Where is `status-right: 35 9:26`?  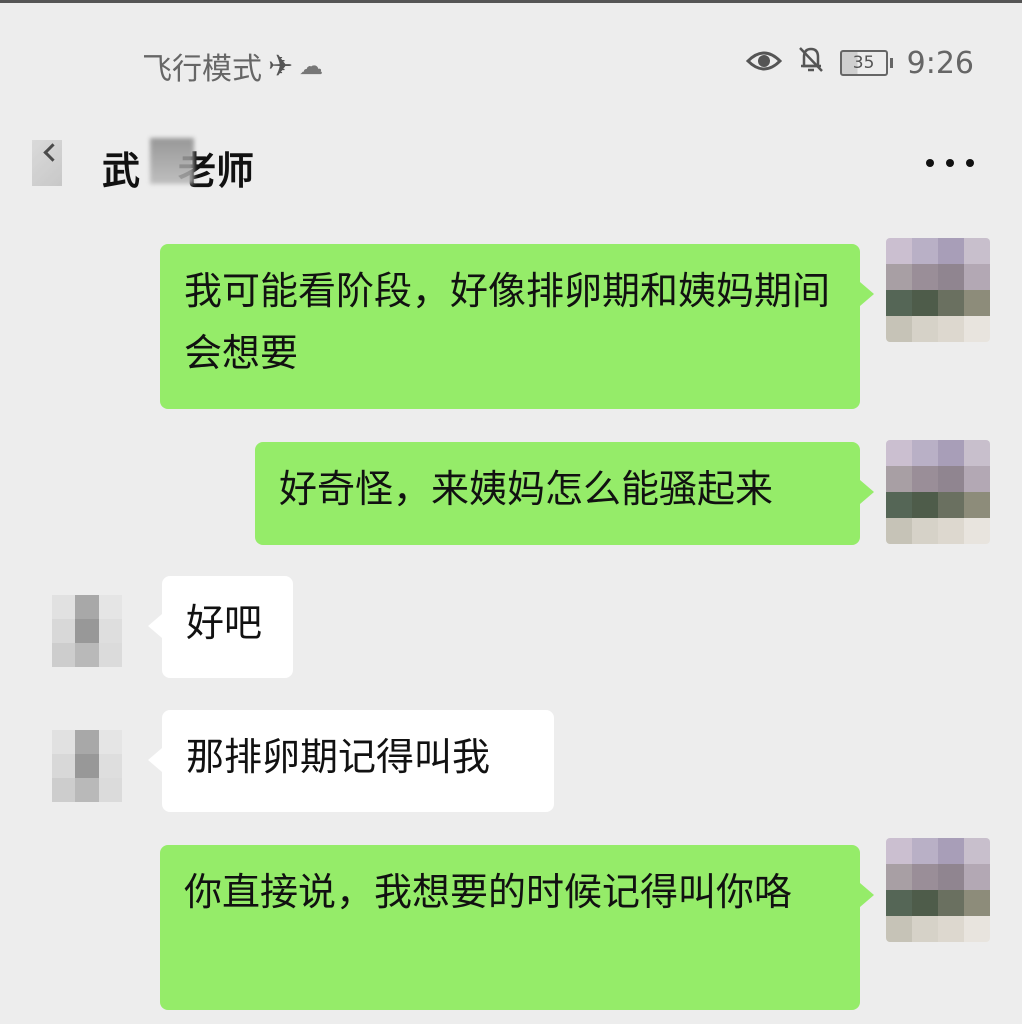 status-right: 35 9:26 is located at coordinates (859, 63).